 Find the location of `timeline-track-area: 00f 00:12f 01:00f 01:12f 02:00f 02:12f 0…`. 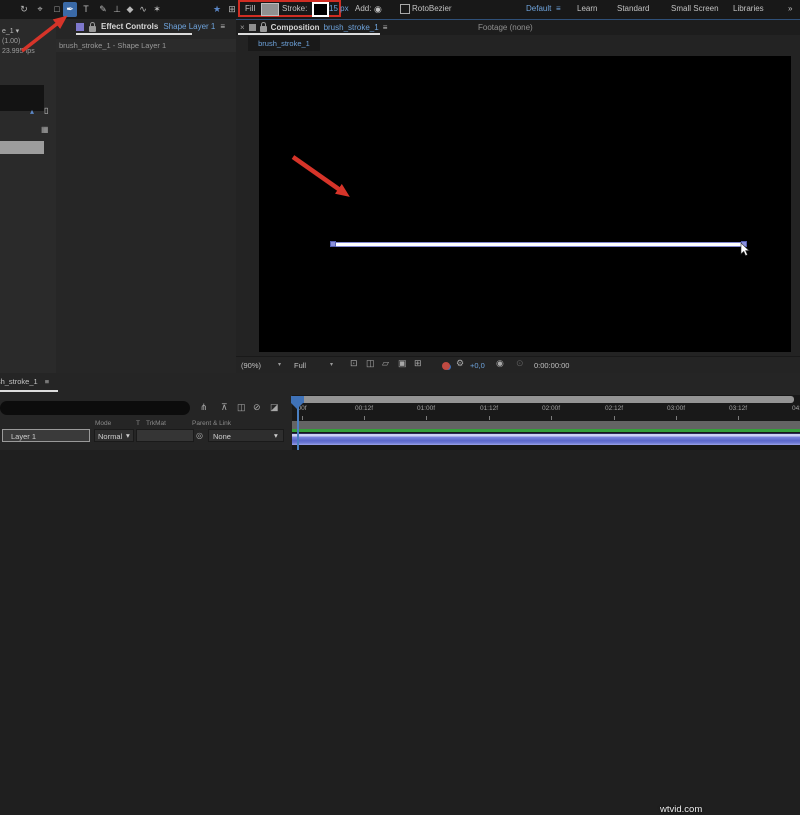

timeline-track-area: 00f 00:12f 01:00f 01:12f 02:00f 02:12f 0… is located at coordinates (546, 422).